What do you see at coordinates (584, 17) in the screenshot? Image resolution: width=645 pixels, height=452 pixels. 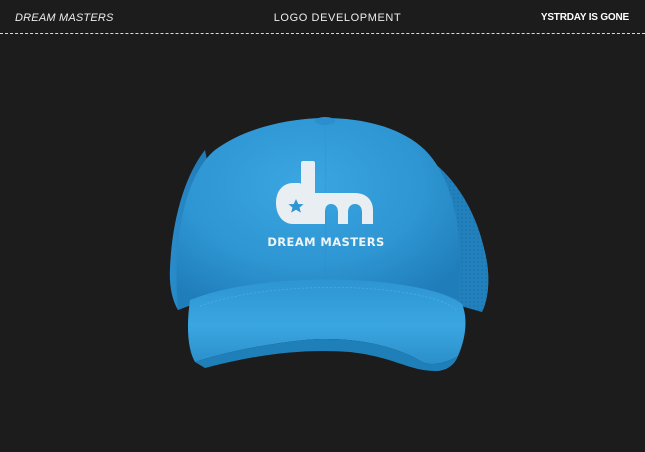 I see `brand-name-right: YSTRDAY IS GONE` at bounding box center [584, 17].